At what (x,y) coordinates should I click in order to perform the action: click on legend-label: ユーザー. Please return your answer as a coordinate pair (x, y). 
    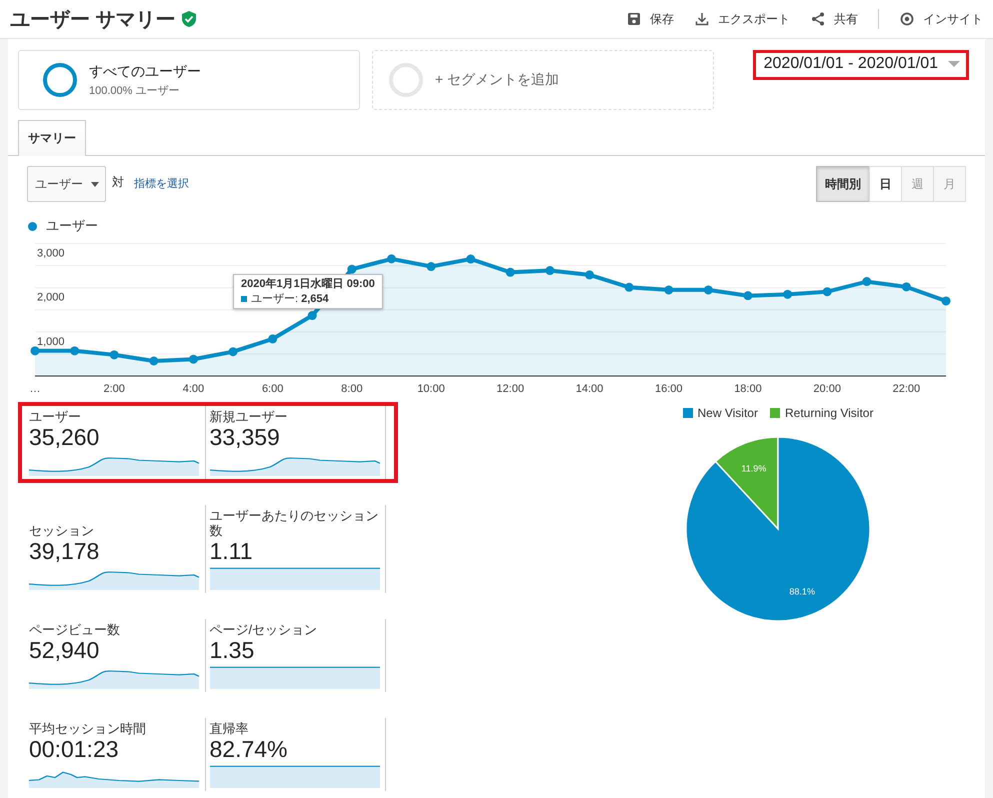
    Looking at the image, I should click on (72, 226).